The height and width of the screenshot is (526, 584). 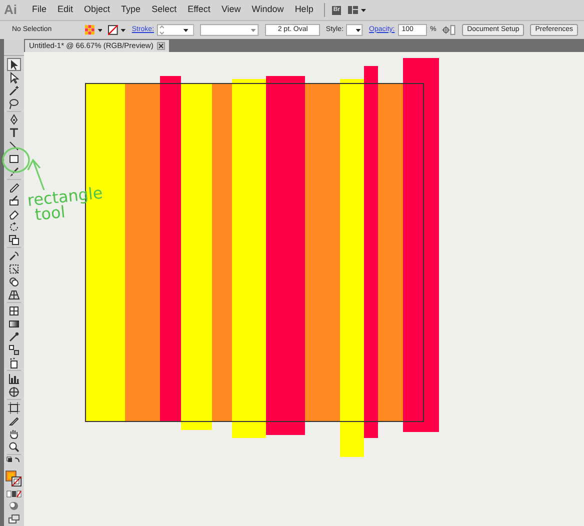 What do you see at coordinates (131, 10) in the screenshot?
I see `menu-item: Type` at bounding box center [131, 10].